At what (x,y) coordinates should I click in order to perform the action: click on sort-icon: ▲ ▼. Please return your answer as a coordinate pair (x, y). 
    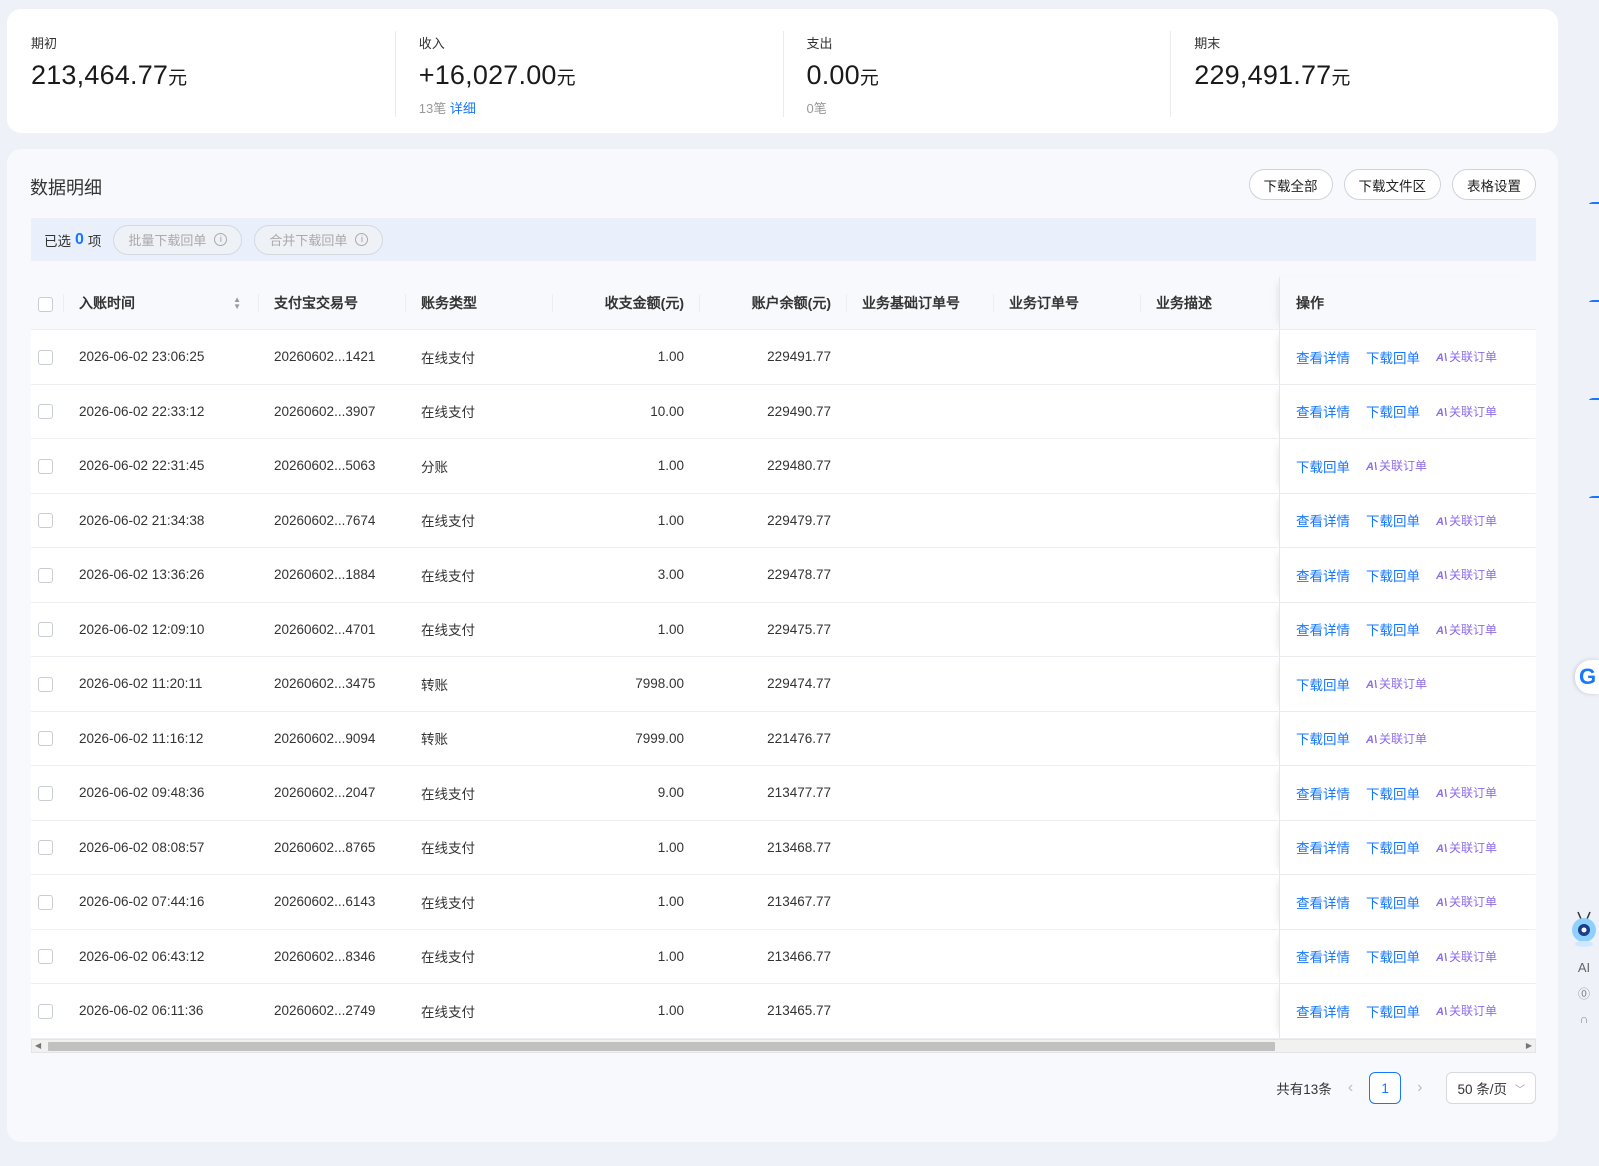
    Looking at the image, I should click on (237, 303).